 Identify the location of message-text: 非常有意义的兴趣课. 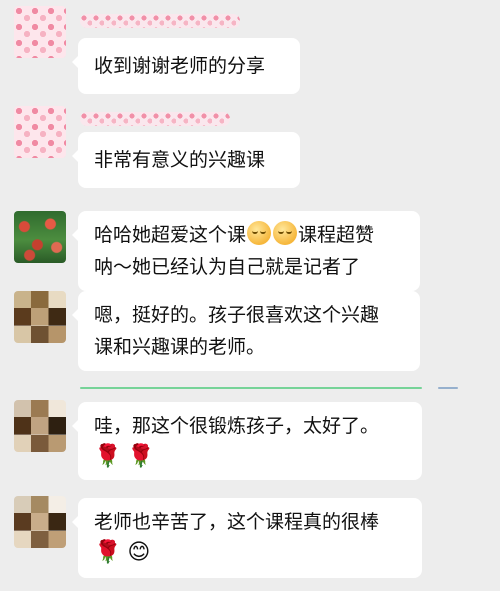
(180, 160).